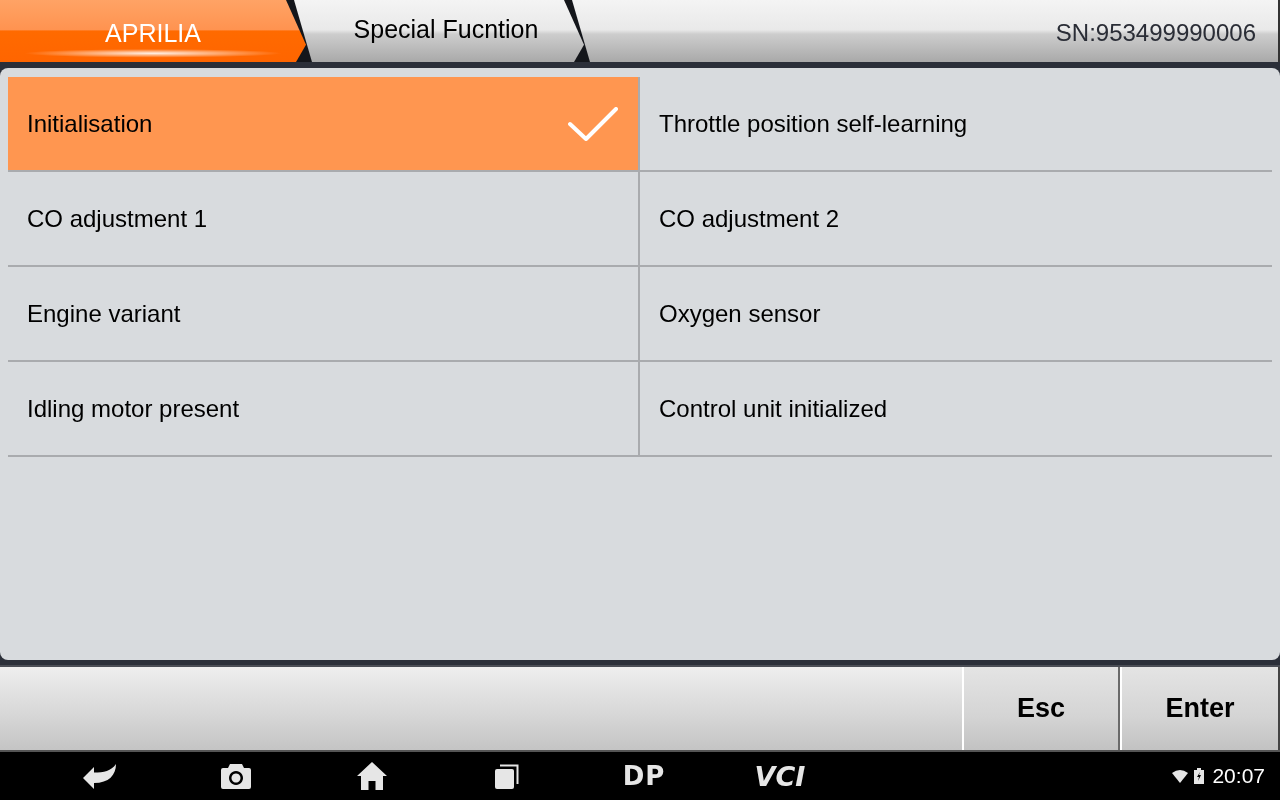 The height and width of the screenshot is (800, 1280). I want to click on recents-icon, so click(508, 776).